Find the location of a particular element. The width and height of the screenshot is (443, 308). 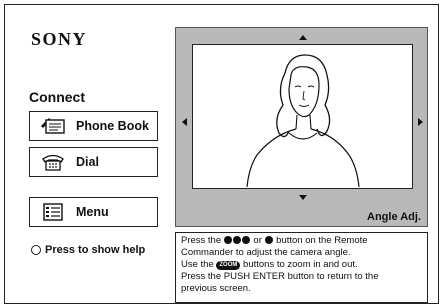

pan-right-arrow-icon is located at coordinates (420, 122).